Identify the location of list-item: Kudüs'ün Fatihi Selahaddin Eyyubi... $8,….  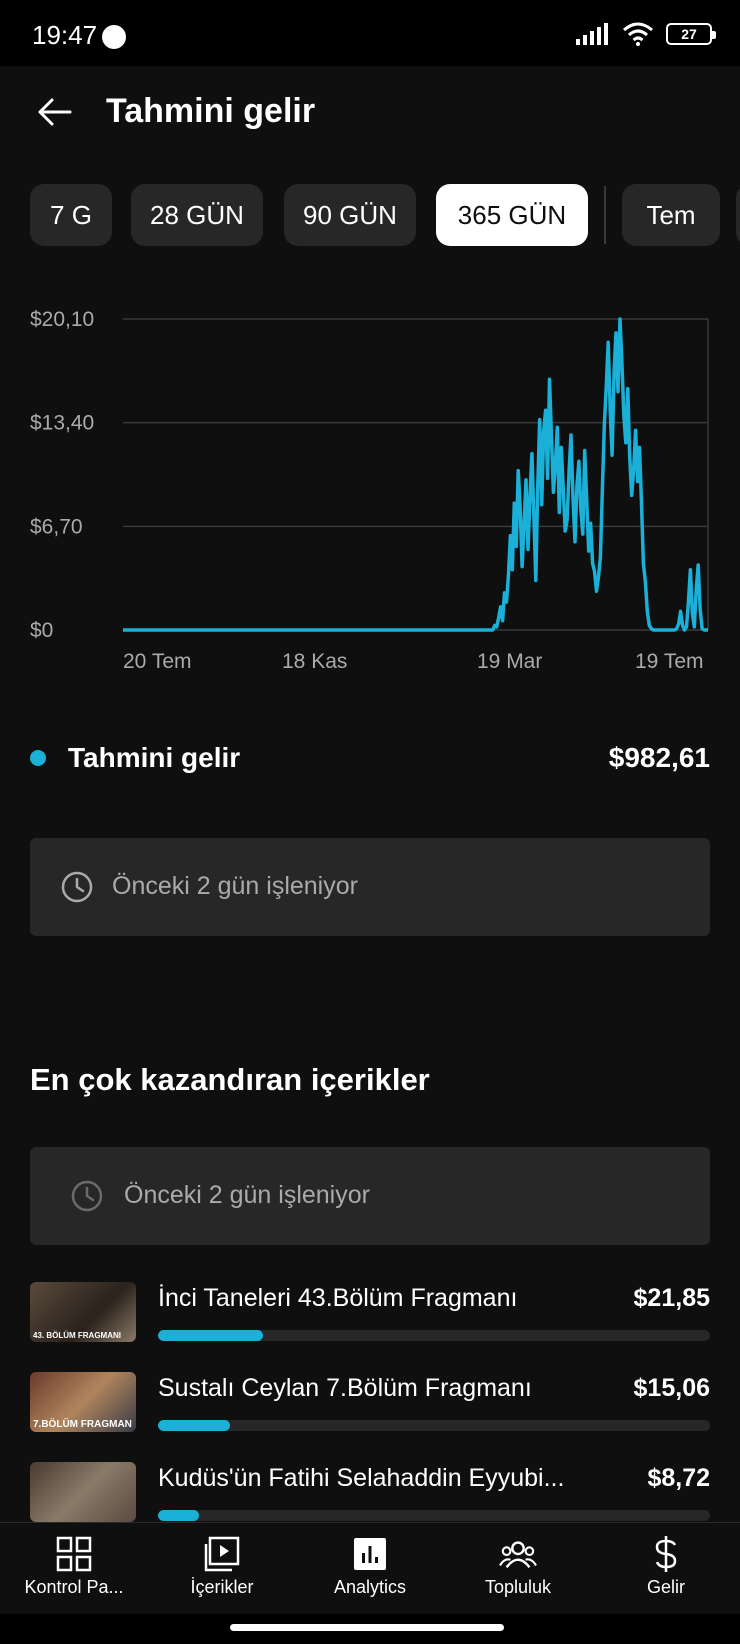
(370, 1491).